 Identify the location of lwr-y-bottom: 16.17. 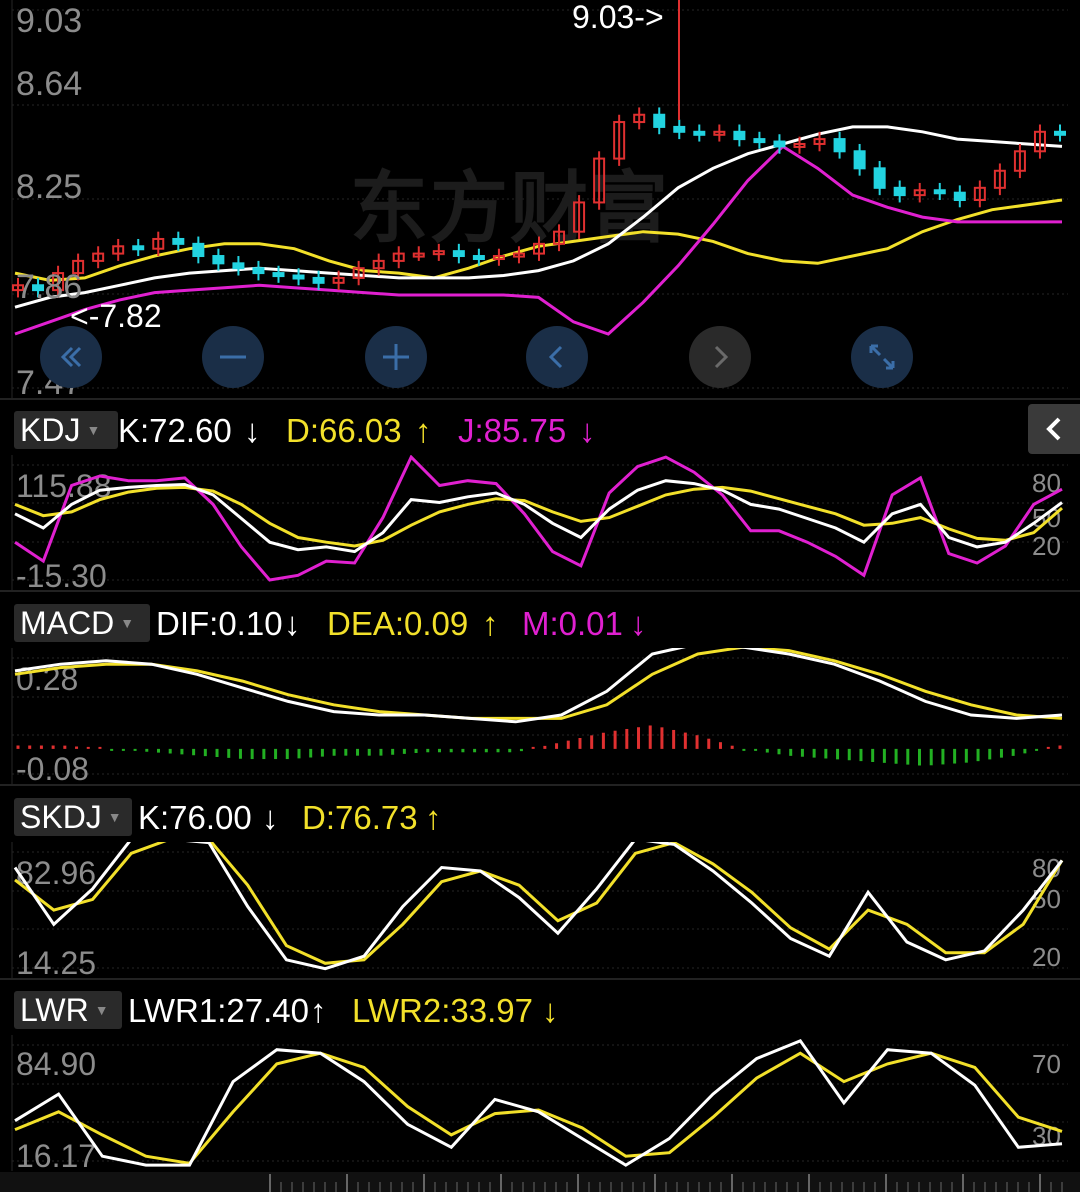
(56, 1154).